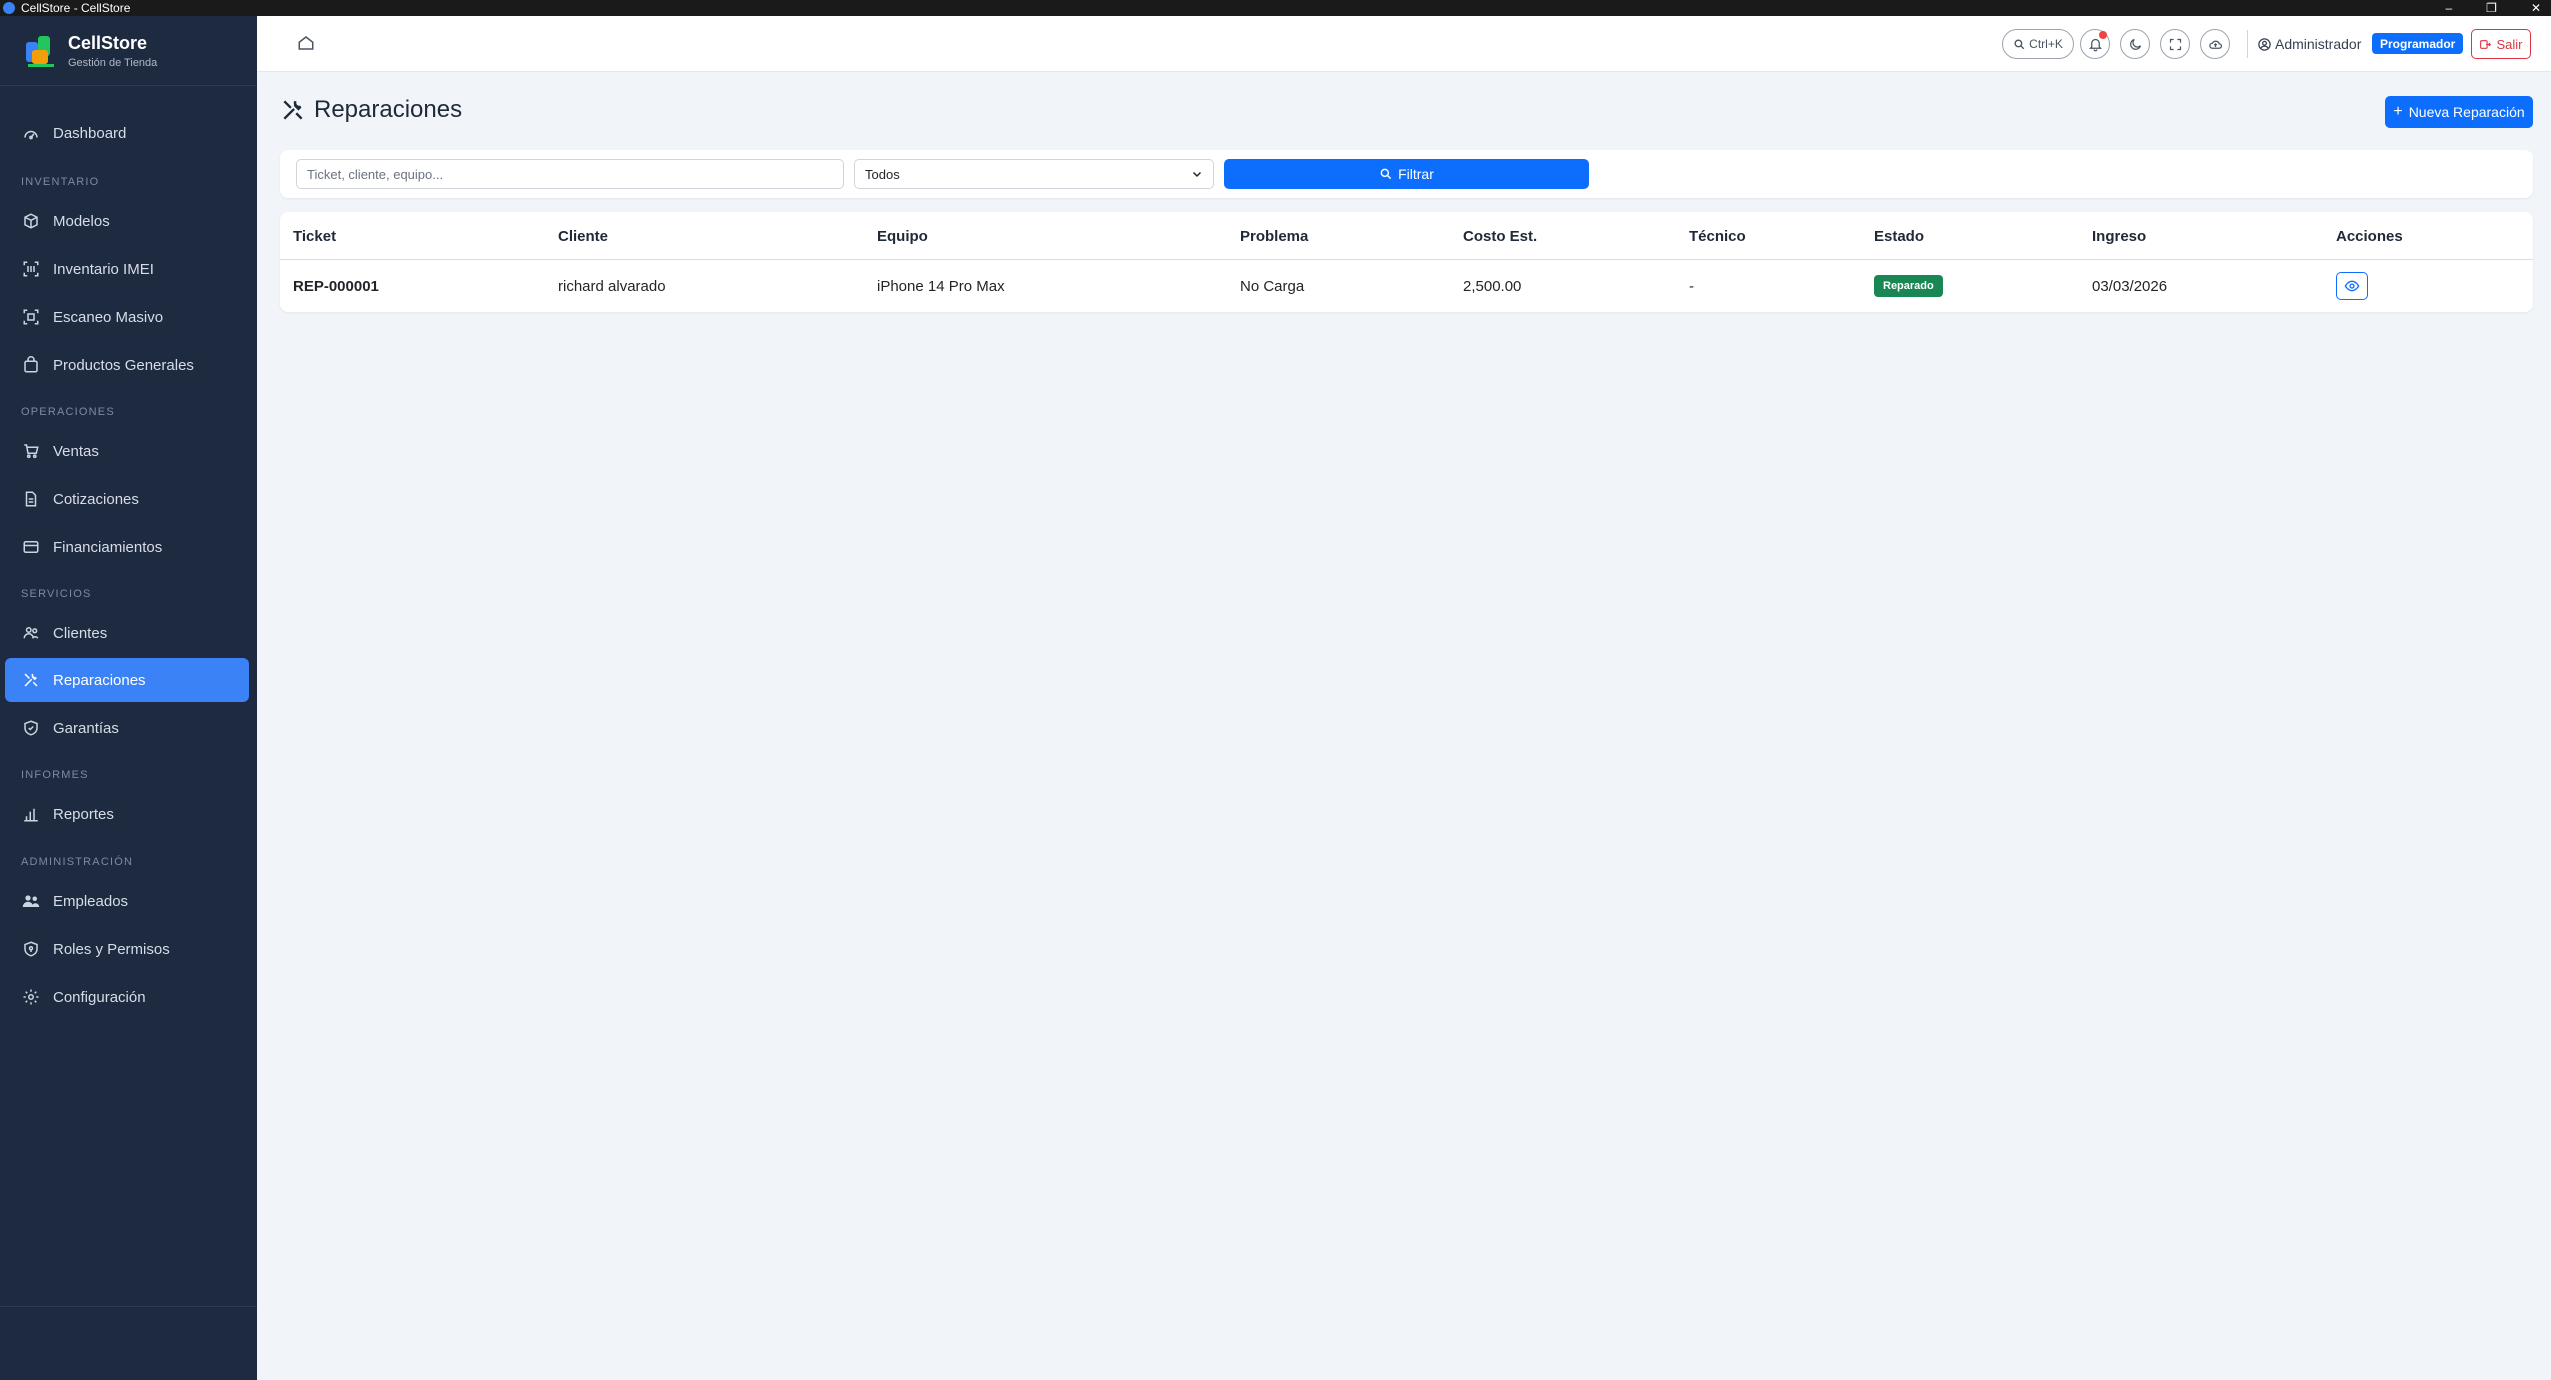  I want to click on sidebar-item-label: Modelos, so click(81, 221).